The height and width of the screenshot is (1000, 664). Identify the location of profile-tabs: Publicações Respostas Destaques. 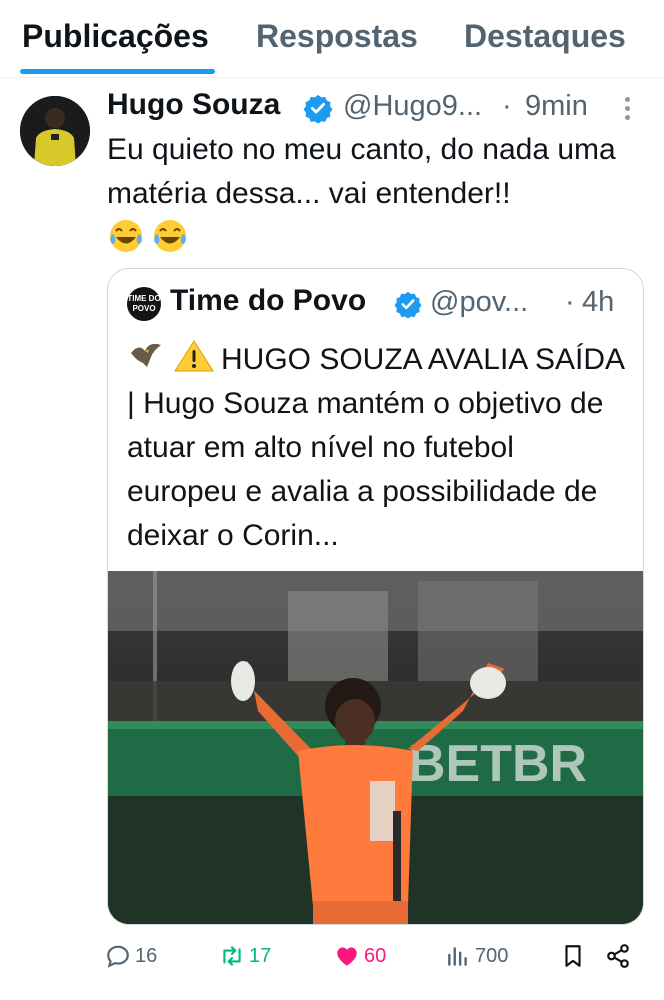
(332, 39).